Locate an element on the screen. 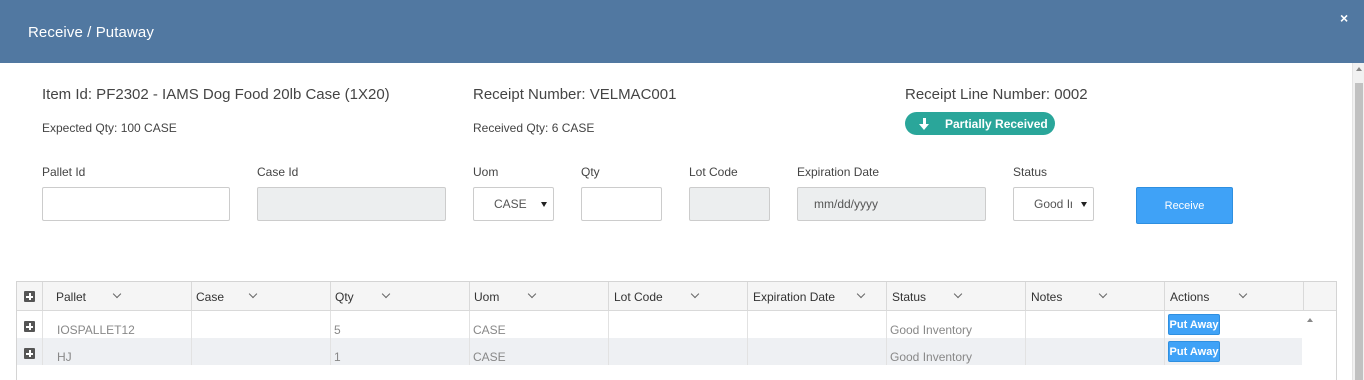 The width and height of the screenshot is (1364, 380). column-label: Expiration Date is located at coordinates (794, 297).